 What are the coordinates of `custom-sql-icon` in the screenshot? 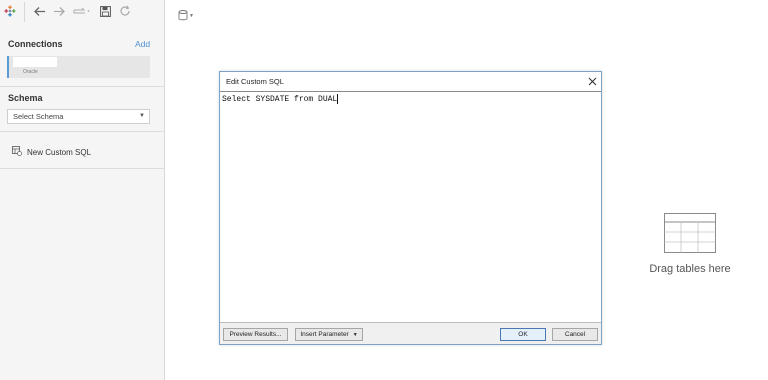 It's located at (17, 152).